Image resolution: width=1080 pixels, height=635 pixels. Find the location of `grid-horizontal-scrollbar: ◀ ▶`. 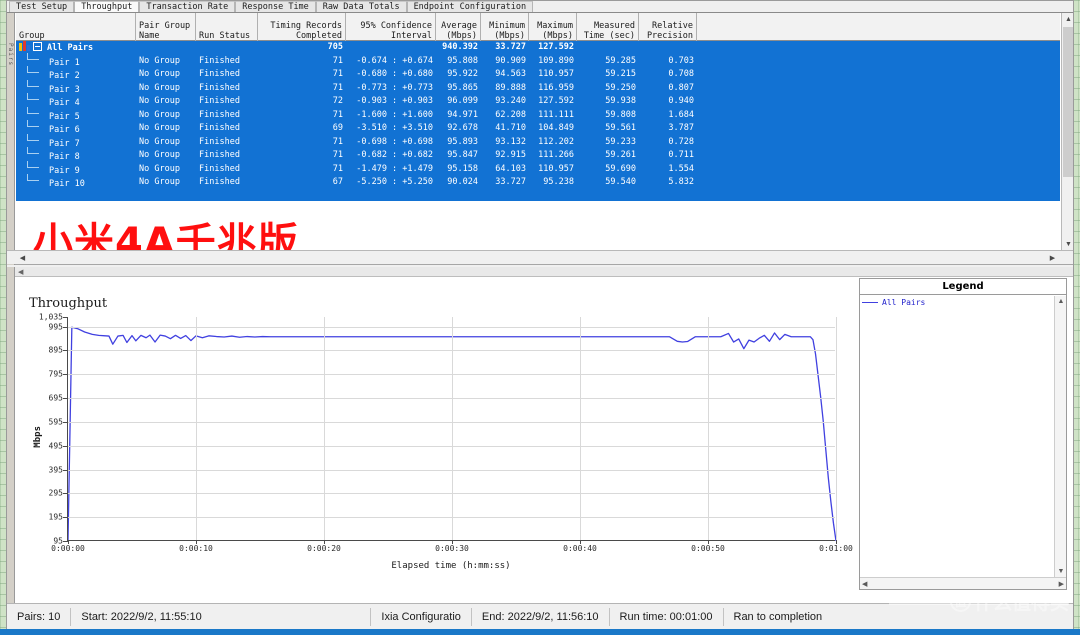

grid-horizontal-scrollbar: ◀ ▶ is located at coordinates (540, 257).